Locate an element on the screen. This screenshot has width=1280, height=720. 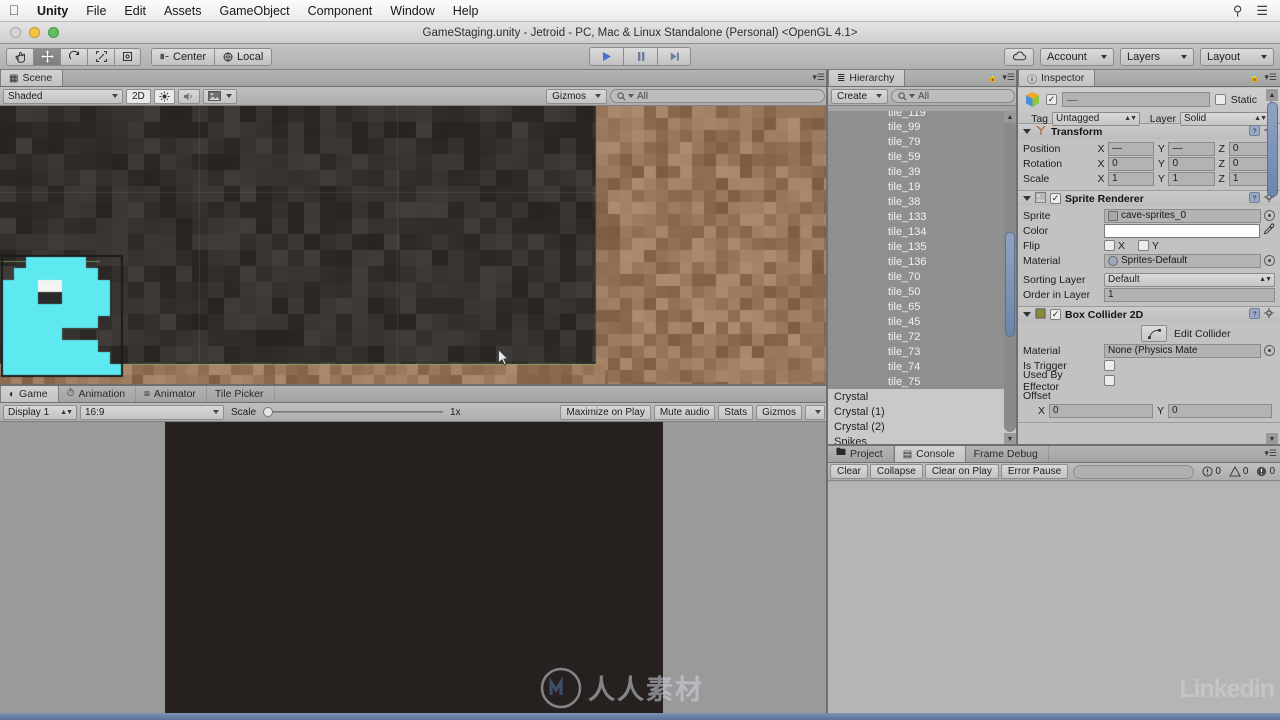
rect-tool-button is located at coordinates (127, 56).